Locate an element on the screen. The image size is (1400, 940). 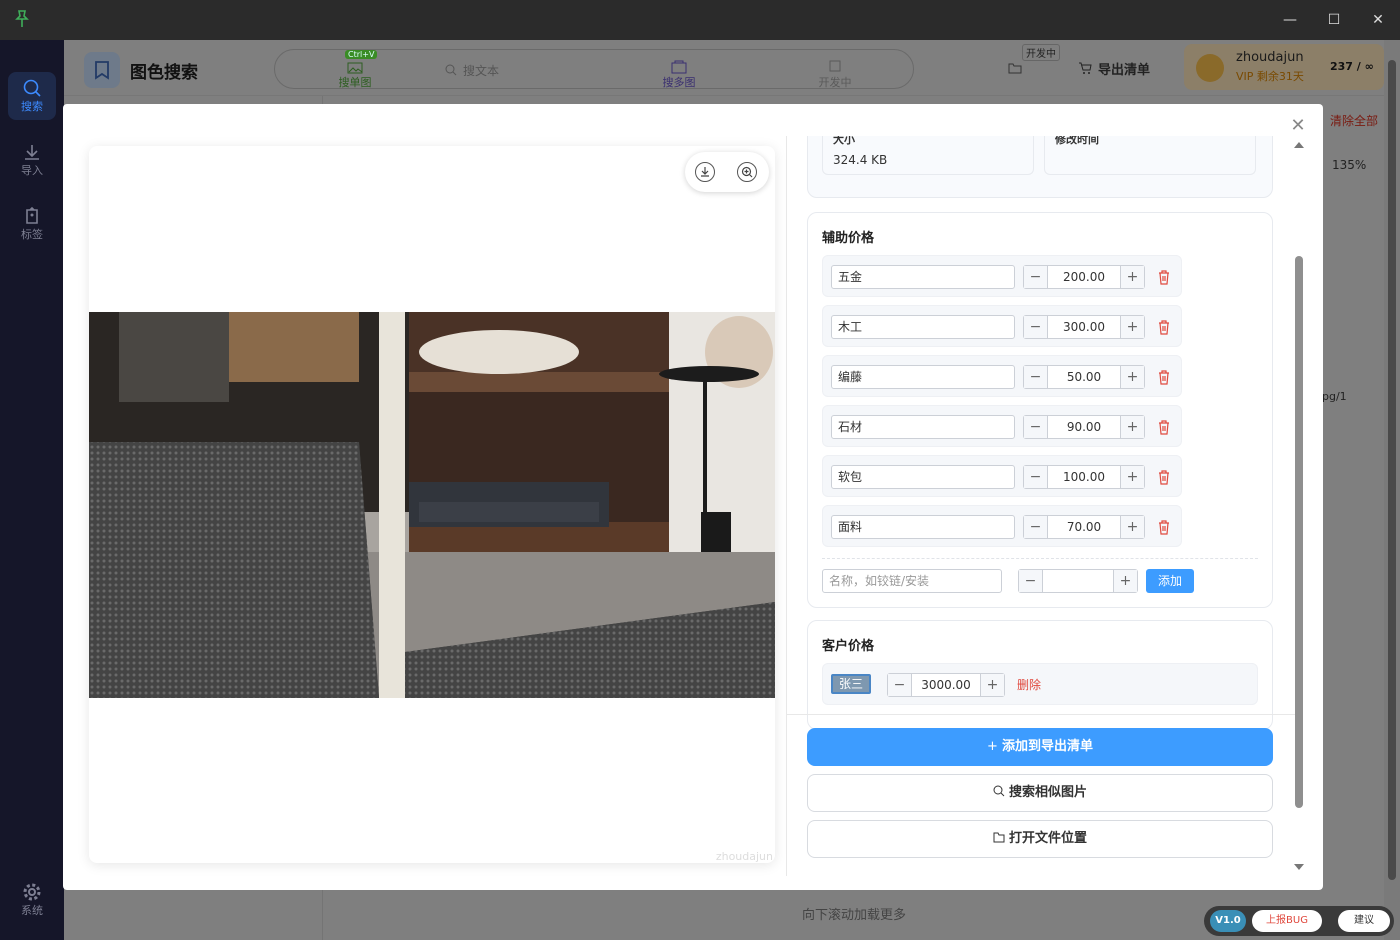
tab-search-multi: 搜多图 is located at coordinates (679, 70).